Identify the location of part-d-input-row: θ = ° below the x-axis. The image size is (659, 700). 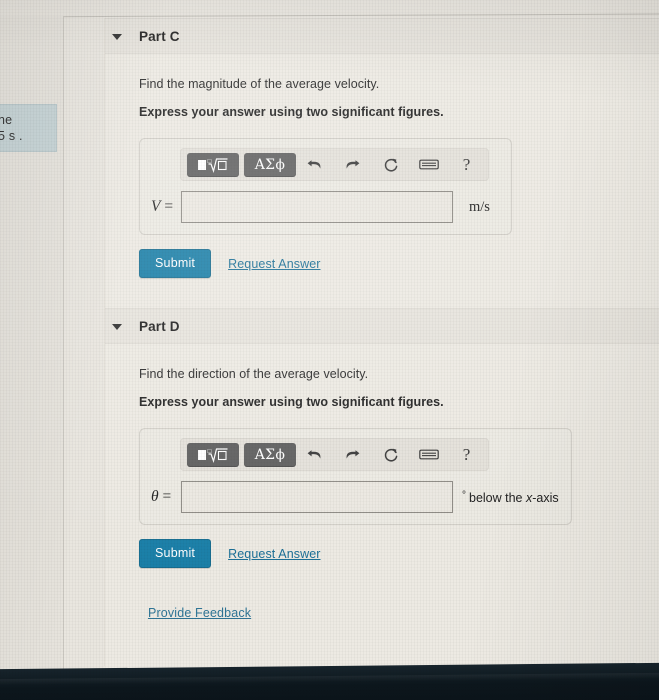
(355, 497).